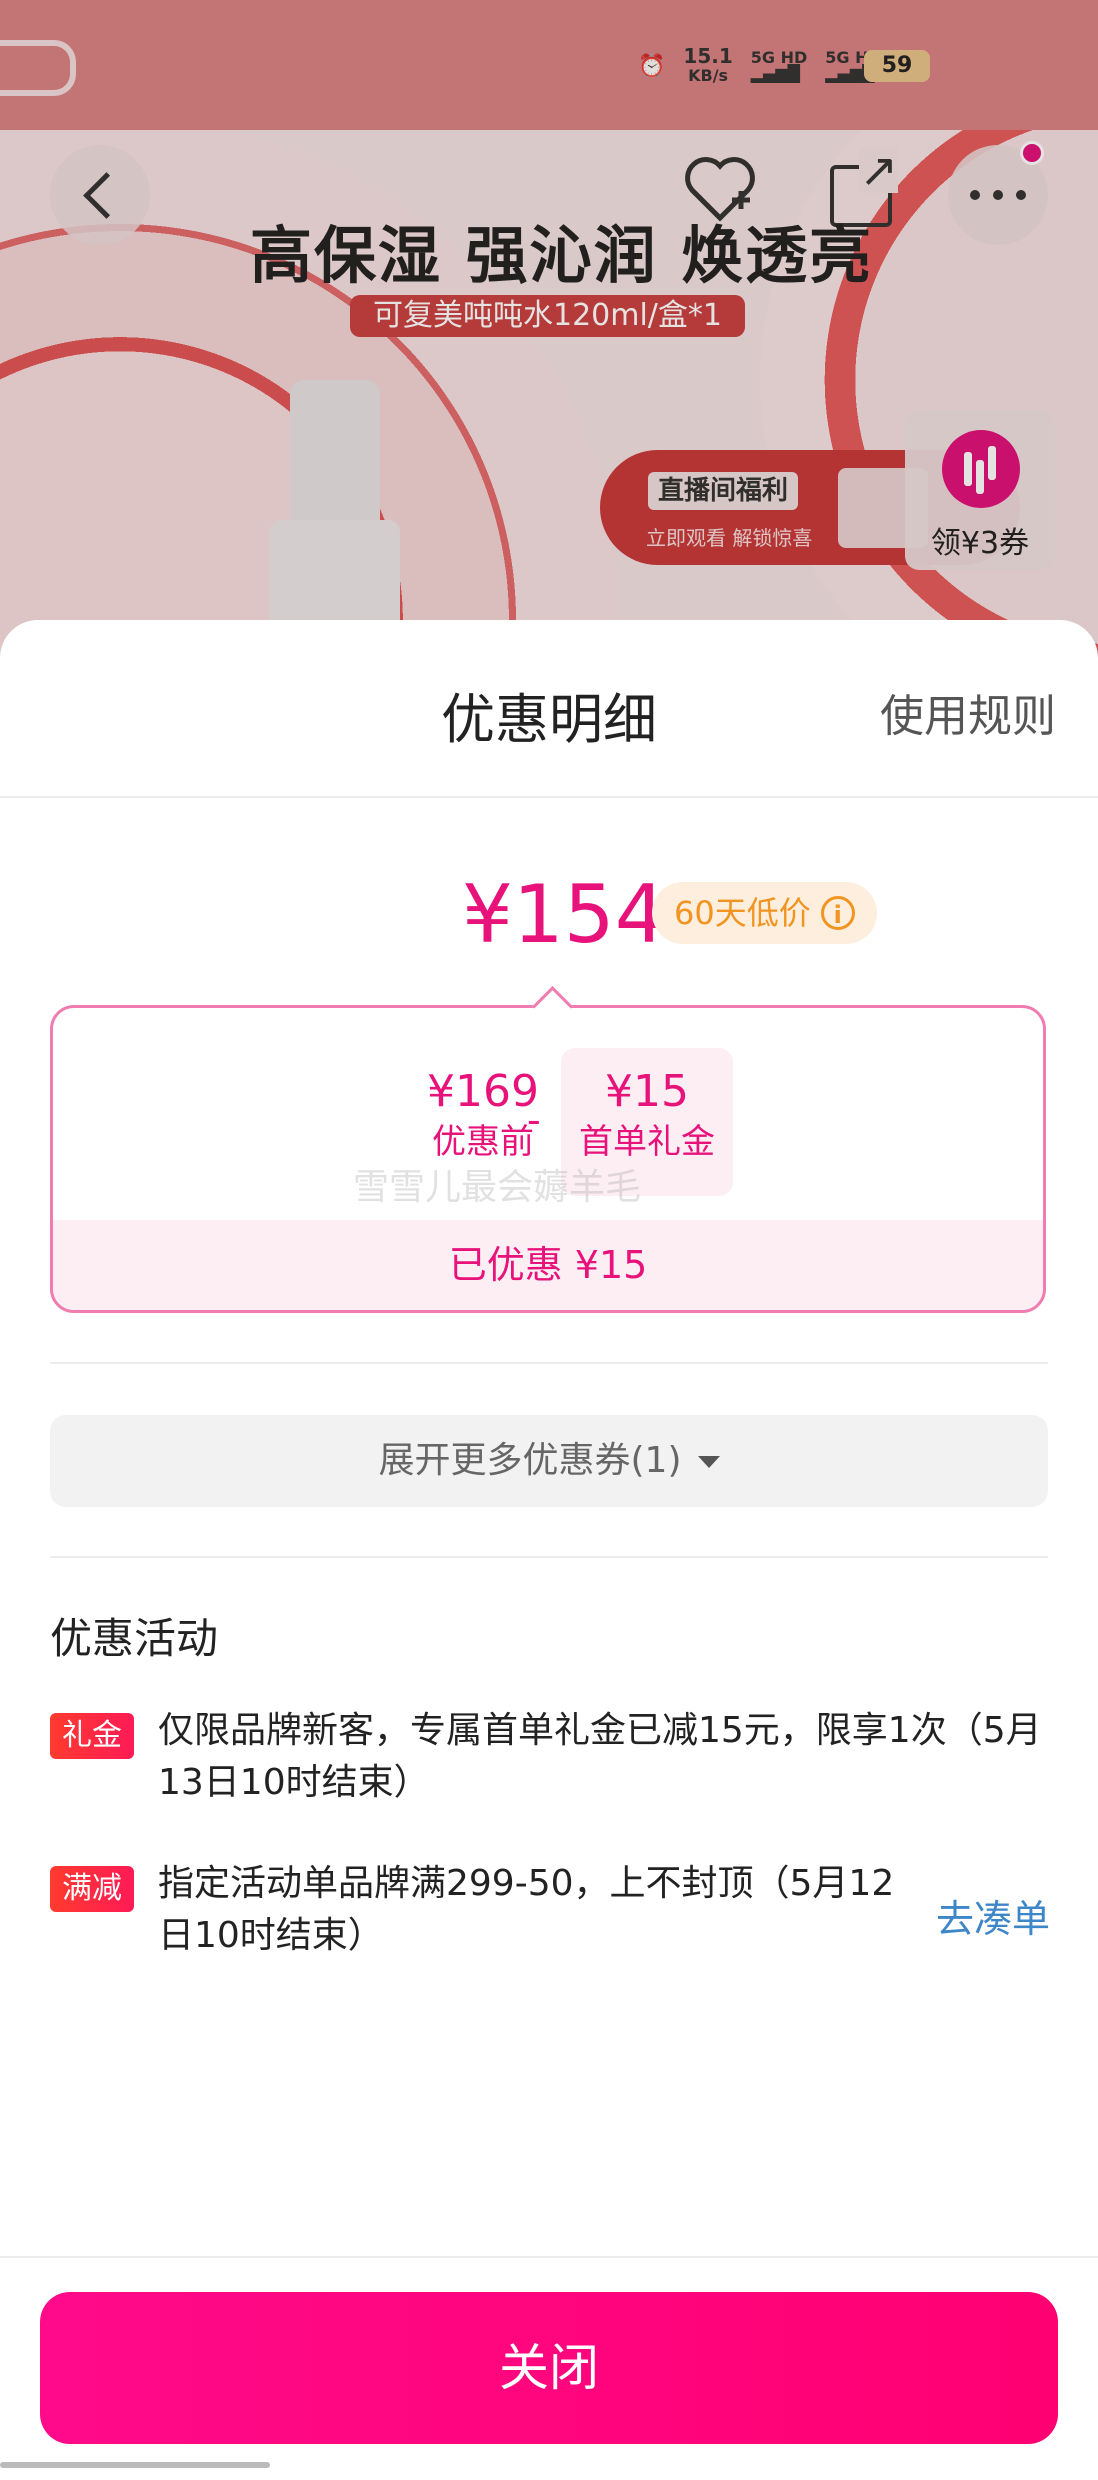 The width and height of the screenshot is (1098, 2480). Describe the element at coordinates (548, 1265) in the screenshot. I see `saved-total: 已优惠 ¥15` at that location.